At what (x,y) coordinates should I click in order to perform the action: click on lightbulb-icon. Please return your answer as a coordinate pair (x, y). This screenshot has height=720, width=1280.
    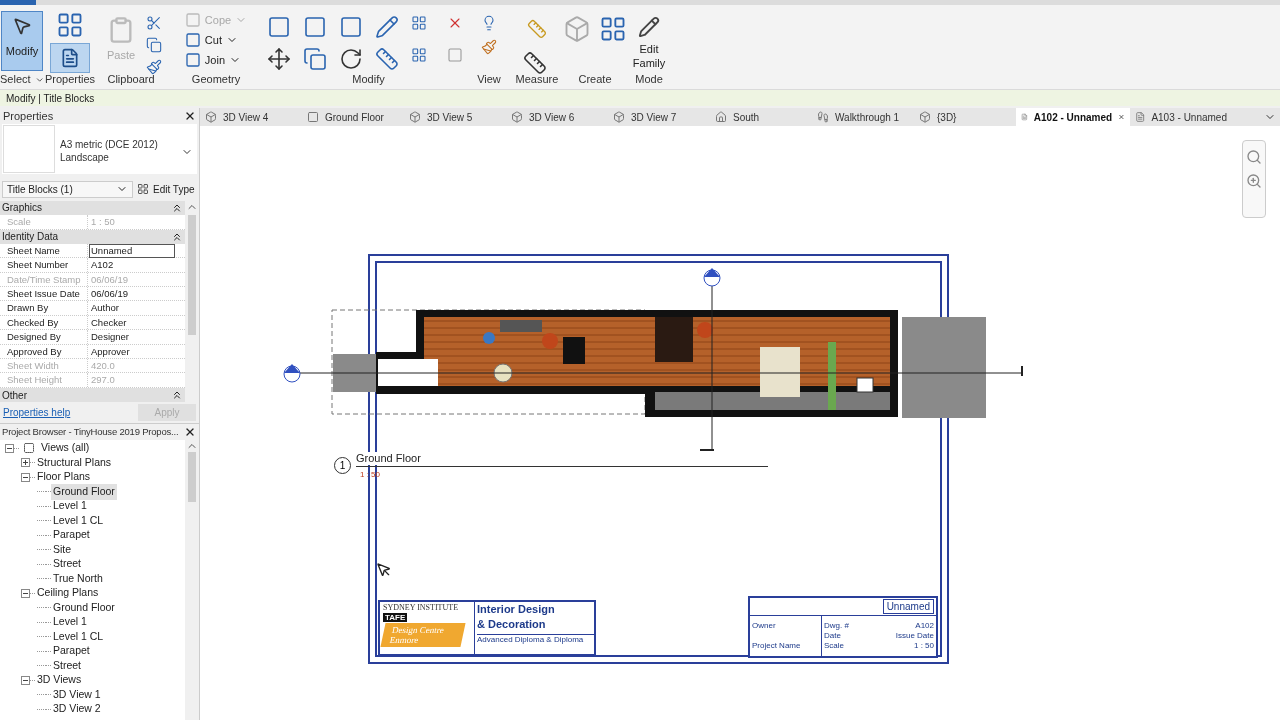
    Looking at the image, I should click on (489, 23).